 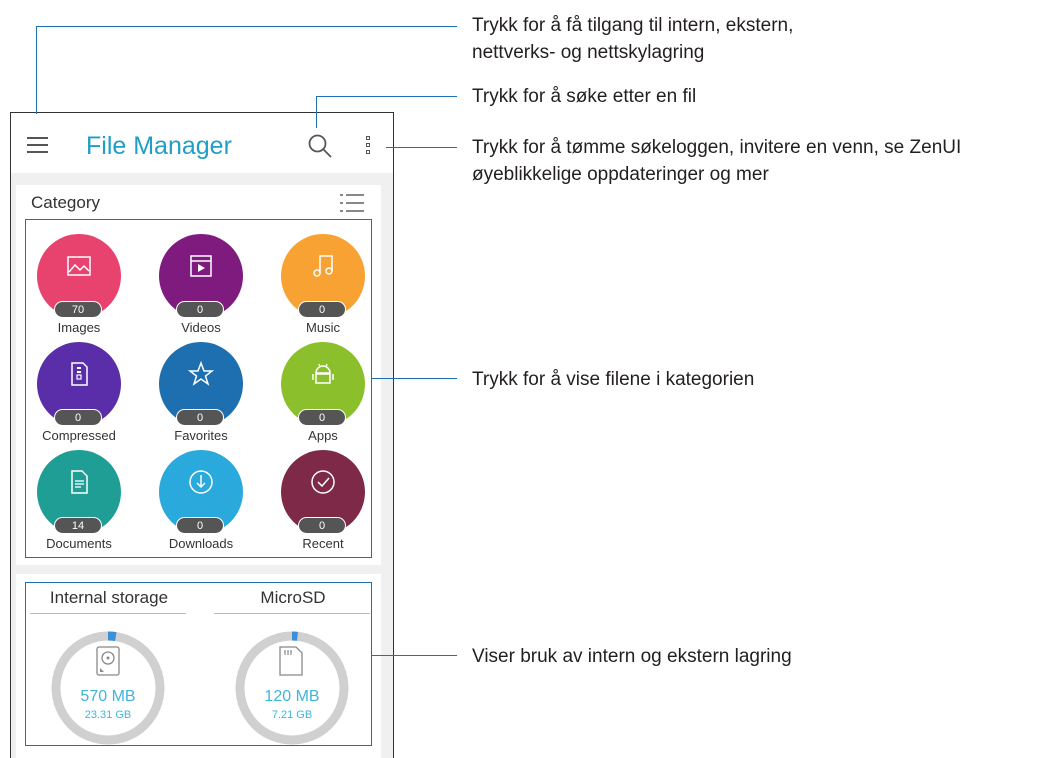 I want to click on zip-file-icon, so click(x=79, y=374).